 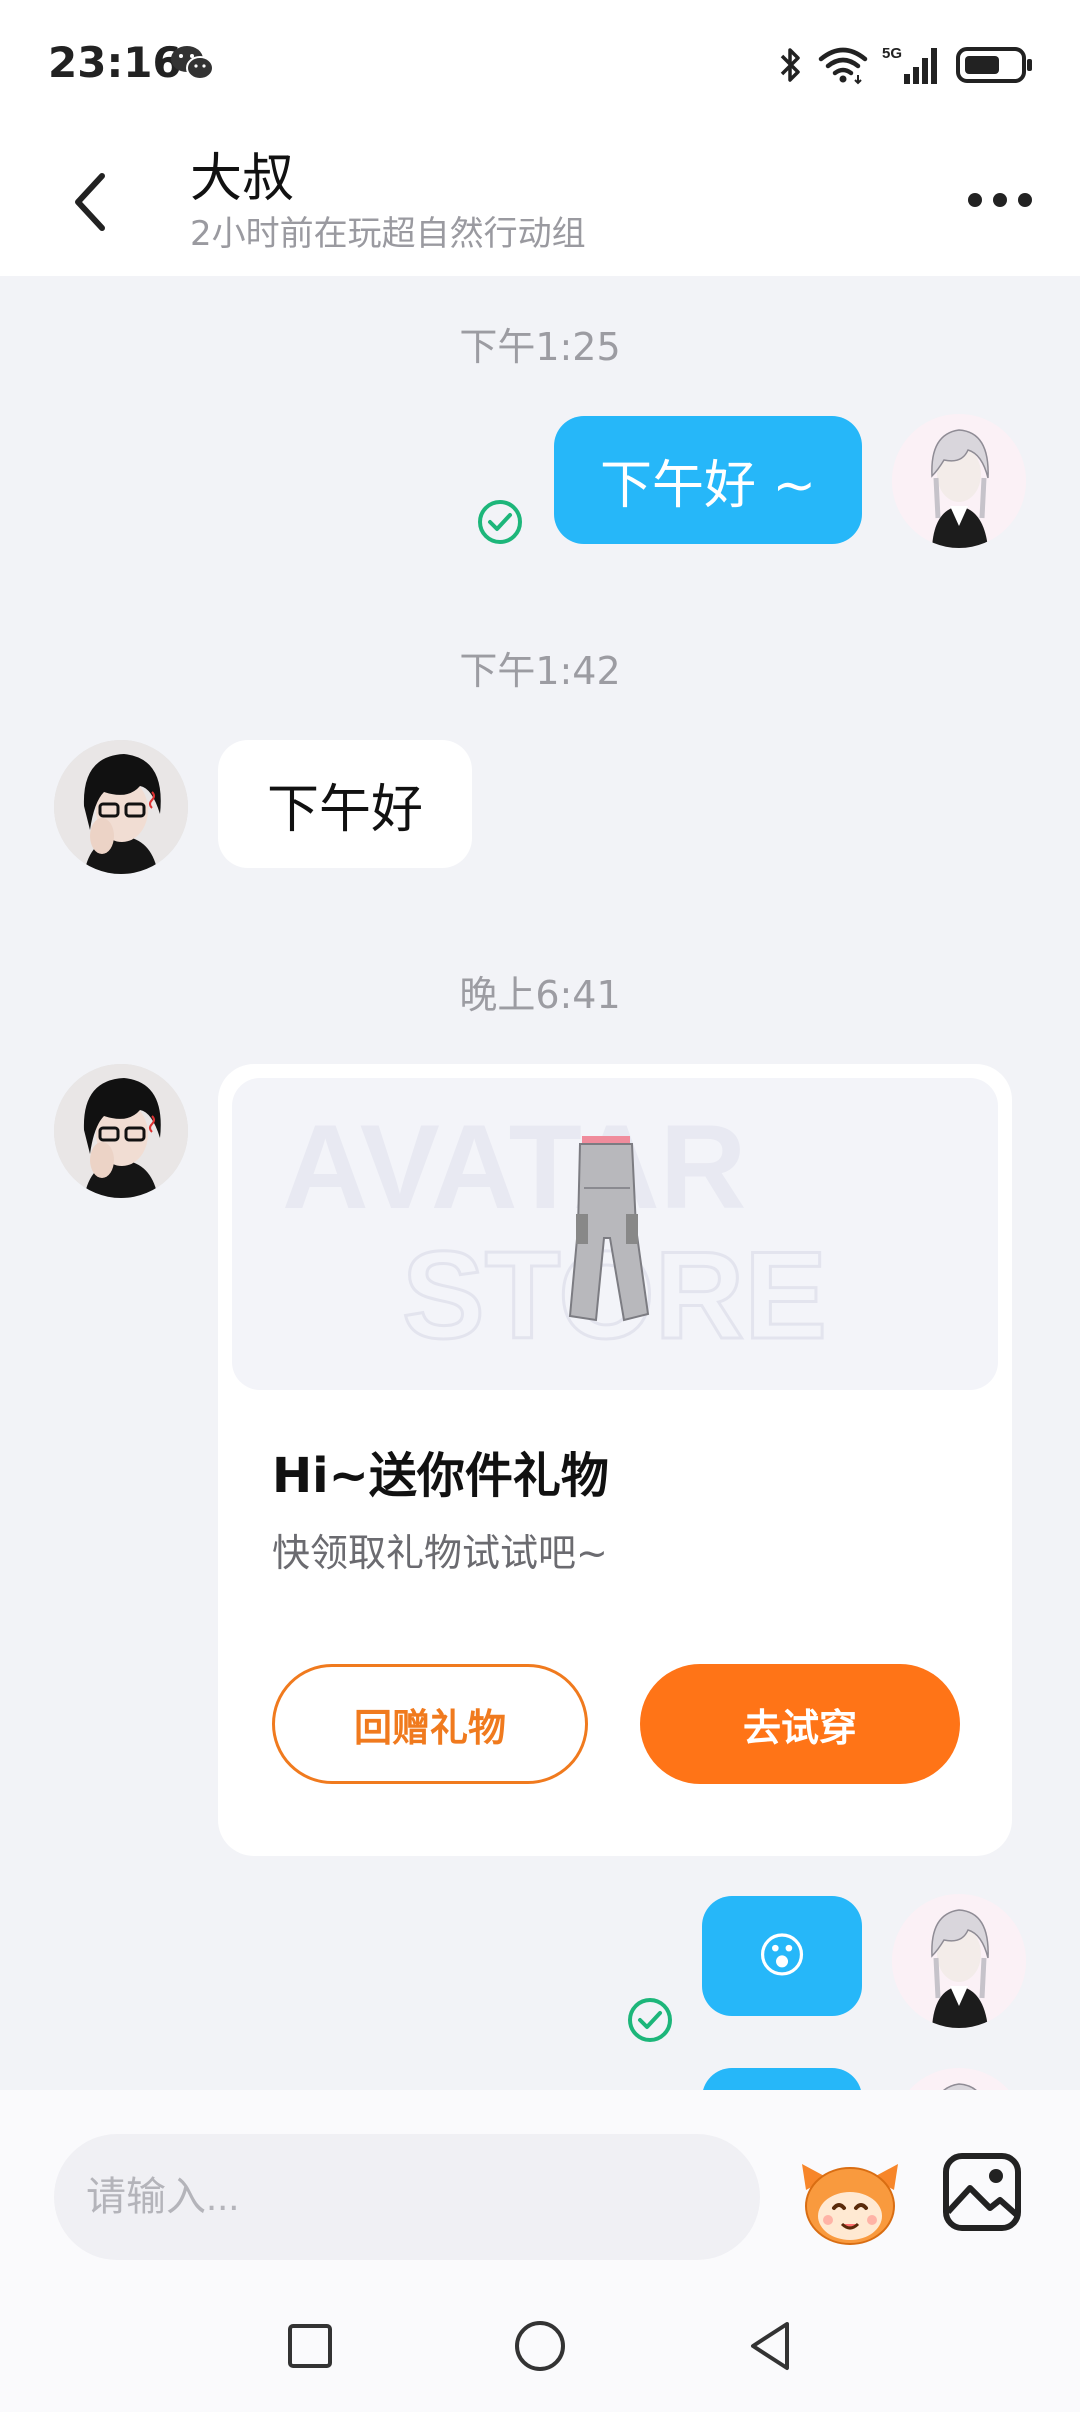 I want to click on chat-header: 大叔 2小时前在玩超自然行动组, so click(x=540, y=203).